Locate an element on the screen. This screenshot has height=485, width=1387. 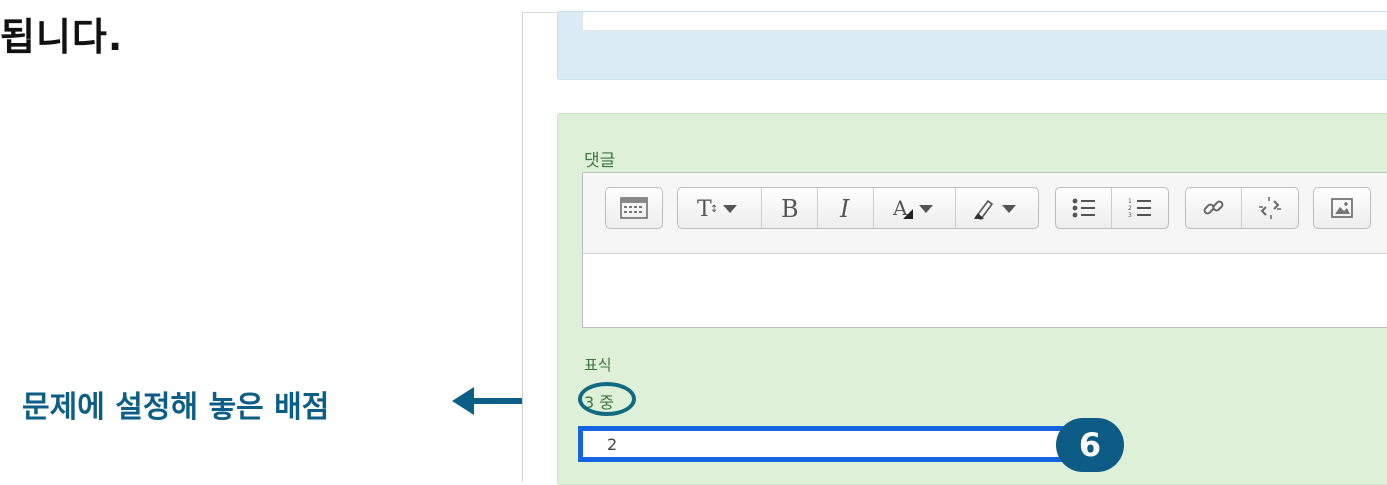
ordered-list-icon: 123 is located at coordinates (1140, 208).